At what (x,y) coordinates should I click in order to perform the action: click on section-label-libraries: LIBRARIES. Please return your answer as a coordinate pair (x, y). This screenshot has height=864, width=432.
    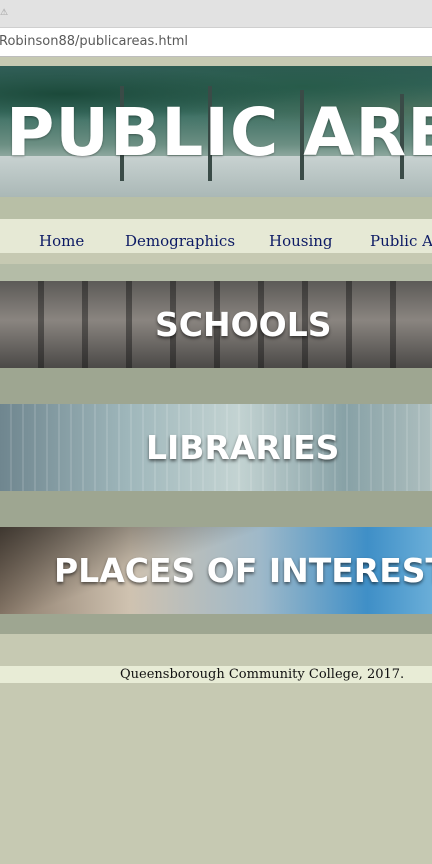
    Looking at the image, I should click on (243, 447).